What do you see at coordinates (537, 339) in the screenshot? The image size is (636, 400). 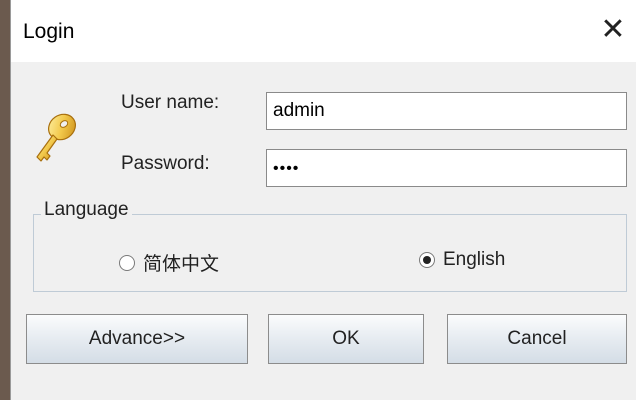 I see `cancel-button: Cancel` at bounding box center [537, 339].